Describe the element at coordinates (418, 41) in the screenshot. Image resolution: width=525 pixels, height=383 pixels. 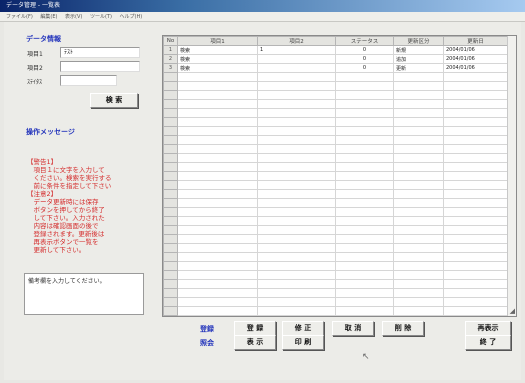
I see `column-header-update-type: 更新区分` at that location.